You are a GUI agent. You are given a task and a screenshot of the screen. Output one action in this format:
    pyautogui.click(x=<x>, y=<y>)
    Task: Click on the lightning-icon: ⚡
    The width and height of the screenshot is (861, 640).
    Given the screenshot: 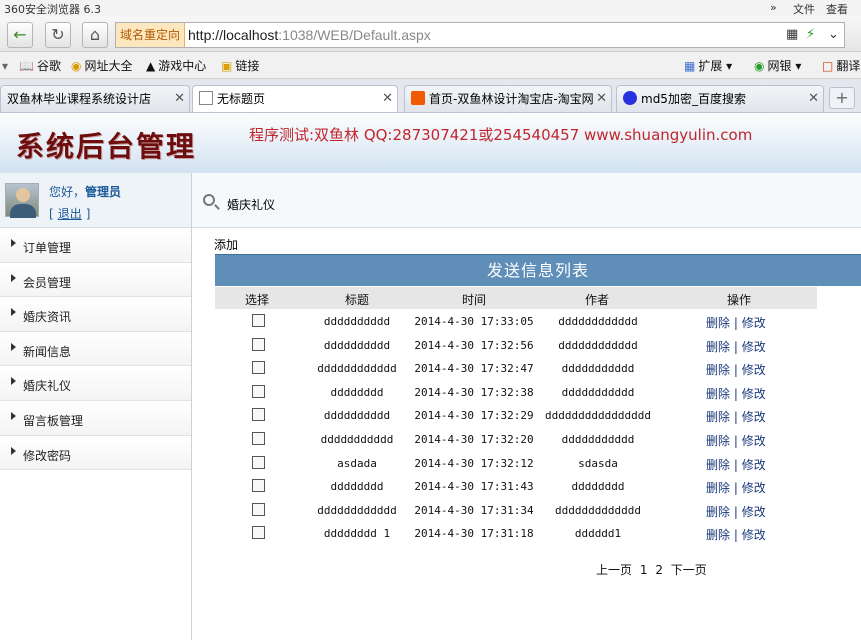 What is the action you would take?
    pyautogui.click(x=810, y=35)
    